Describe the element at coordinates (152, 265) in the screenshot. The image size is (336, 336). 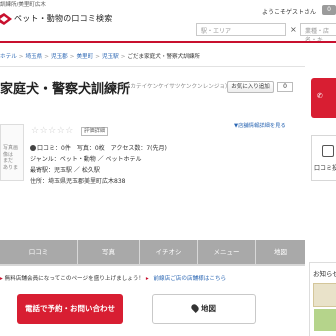
I see `tab-divider` at that location.